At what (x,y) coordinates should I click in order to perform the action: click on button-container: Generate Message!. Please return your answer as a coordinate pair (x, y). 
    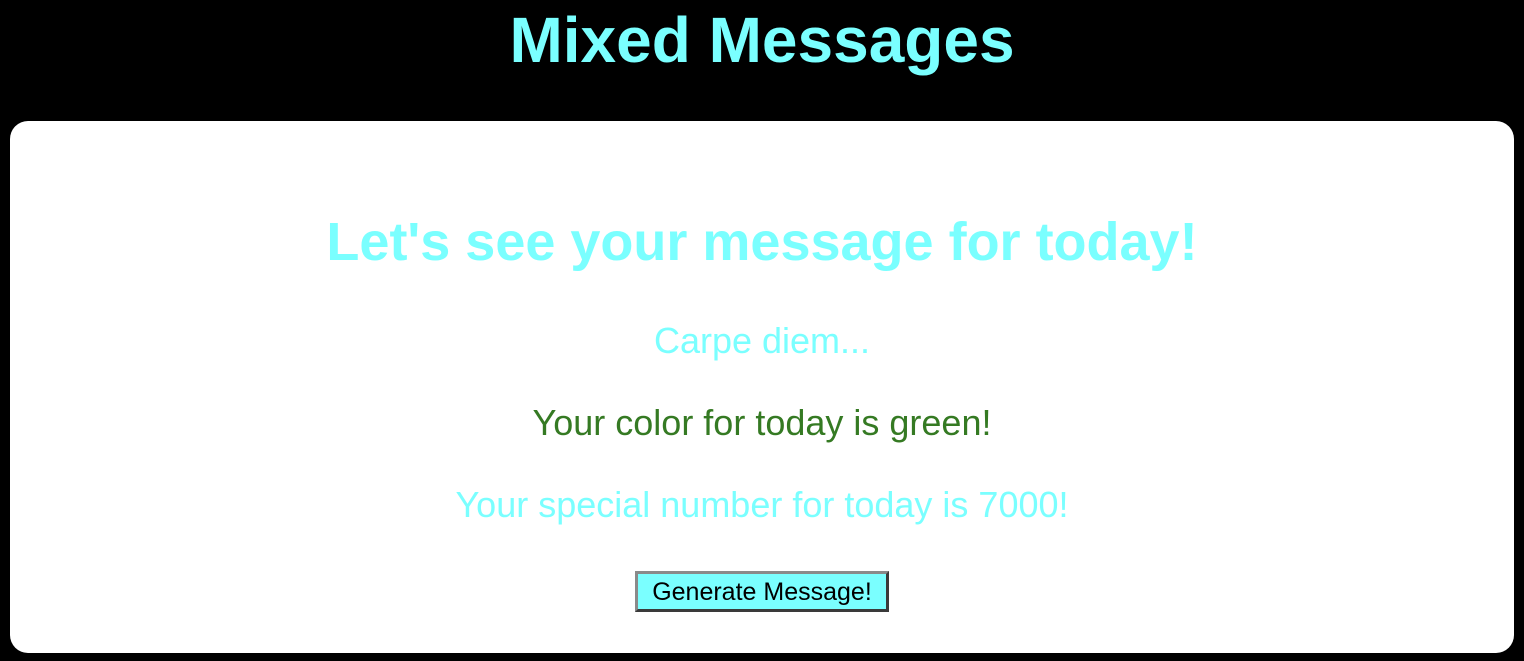
    Looking at the image, I should click on (762, 591).